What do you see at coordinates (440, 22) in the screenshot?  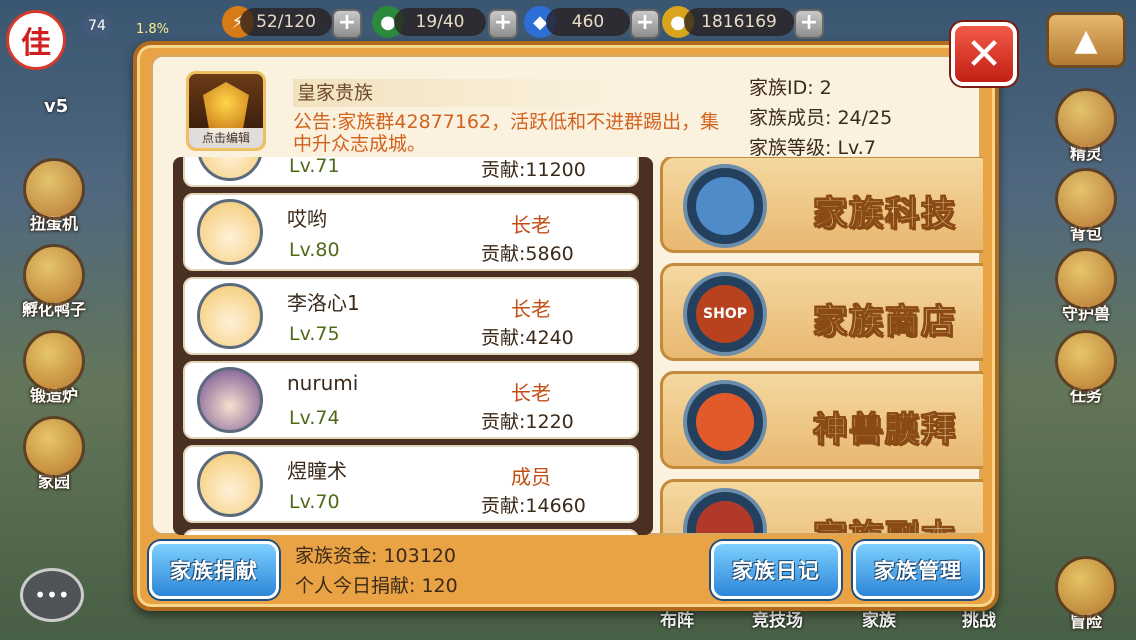 I see `green-resource-value: 19/40` at bounding box center [440, 22].